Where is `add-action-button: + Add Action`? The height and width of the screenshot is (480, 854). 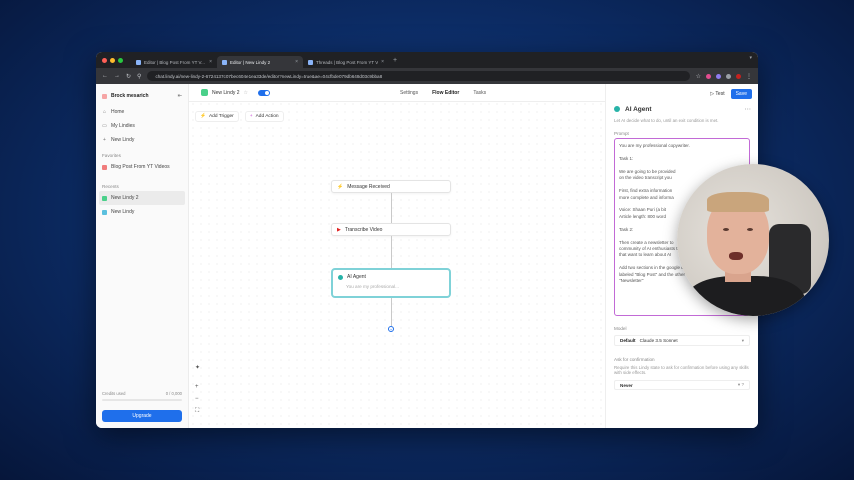 add-action-button: + Add Action is located at coordinates (264, 116).